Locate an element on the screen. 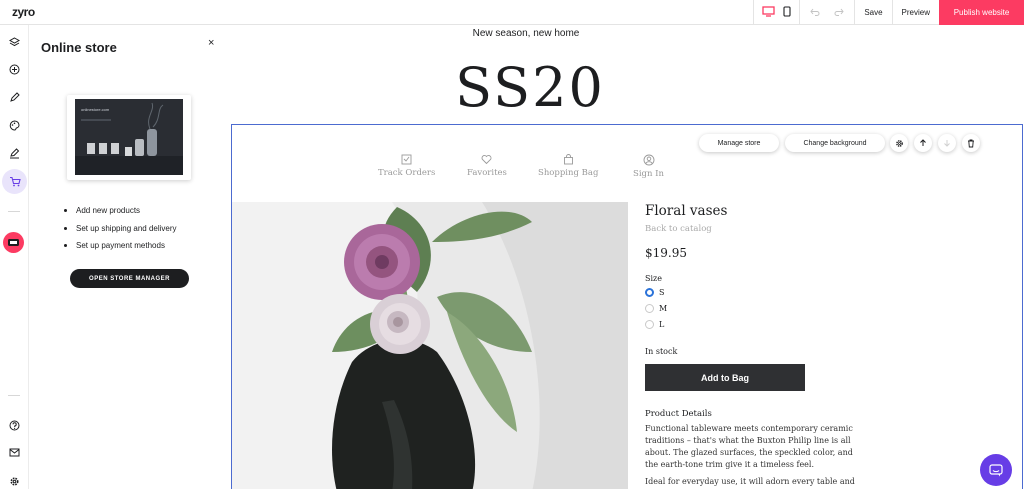 This screenshot has width=1024, height=489. hero-heading: SS20 is located at coordinates (530, 87).